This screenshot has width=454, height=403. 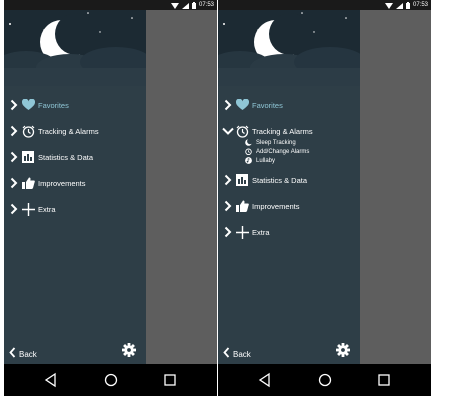 What do you see at coordinates (266, 160) in the screenshot?
I see `submenu-item-label: Lullaby` at bounding box center [266, 160].